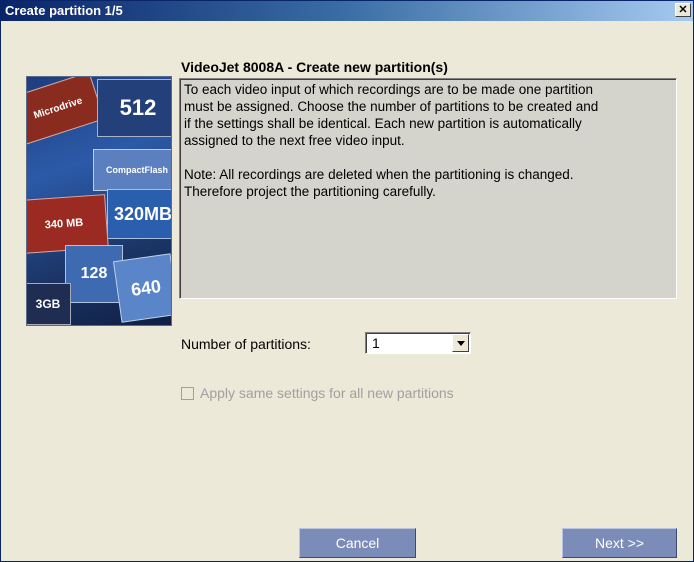  Describe the element at coordinates (132, 170) in the screenshot. I see `card-compactflash: CompactFlash` at that location.